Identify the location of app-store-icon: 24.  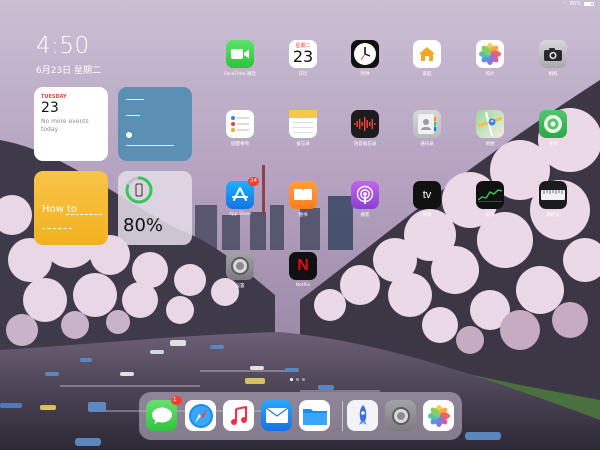
(242, 193).